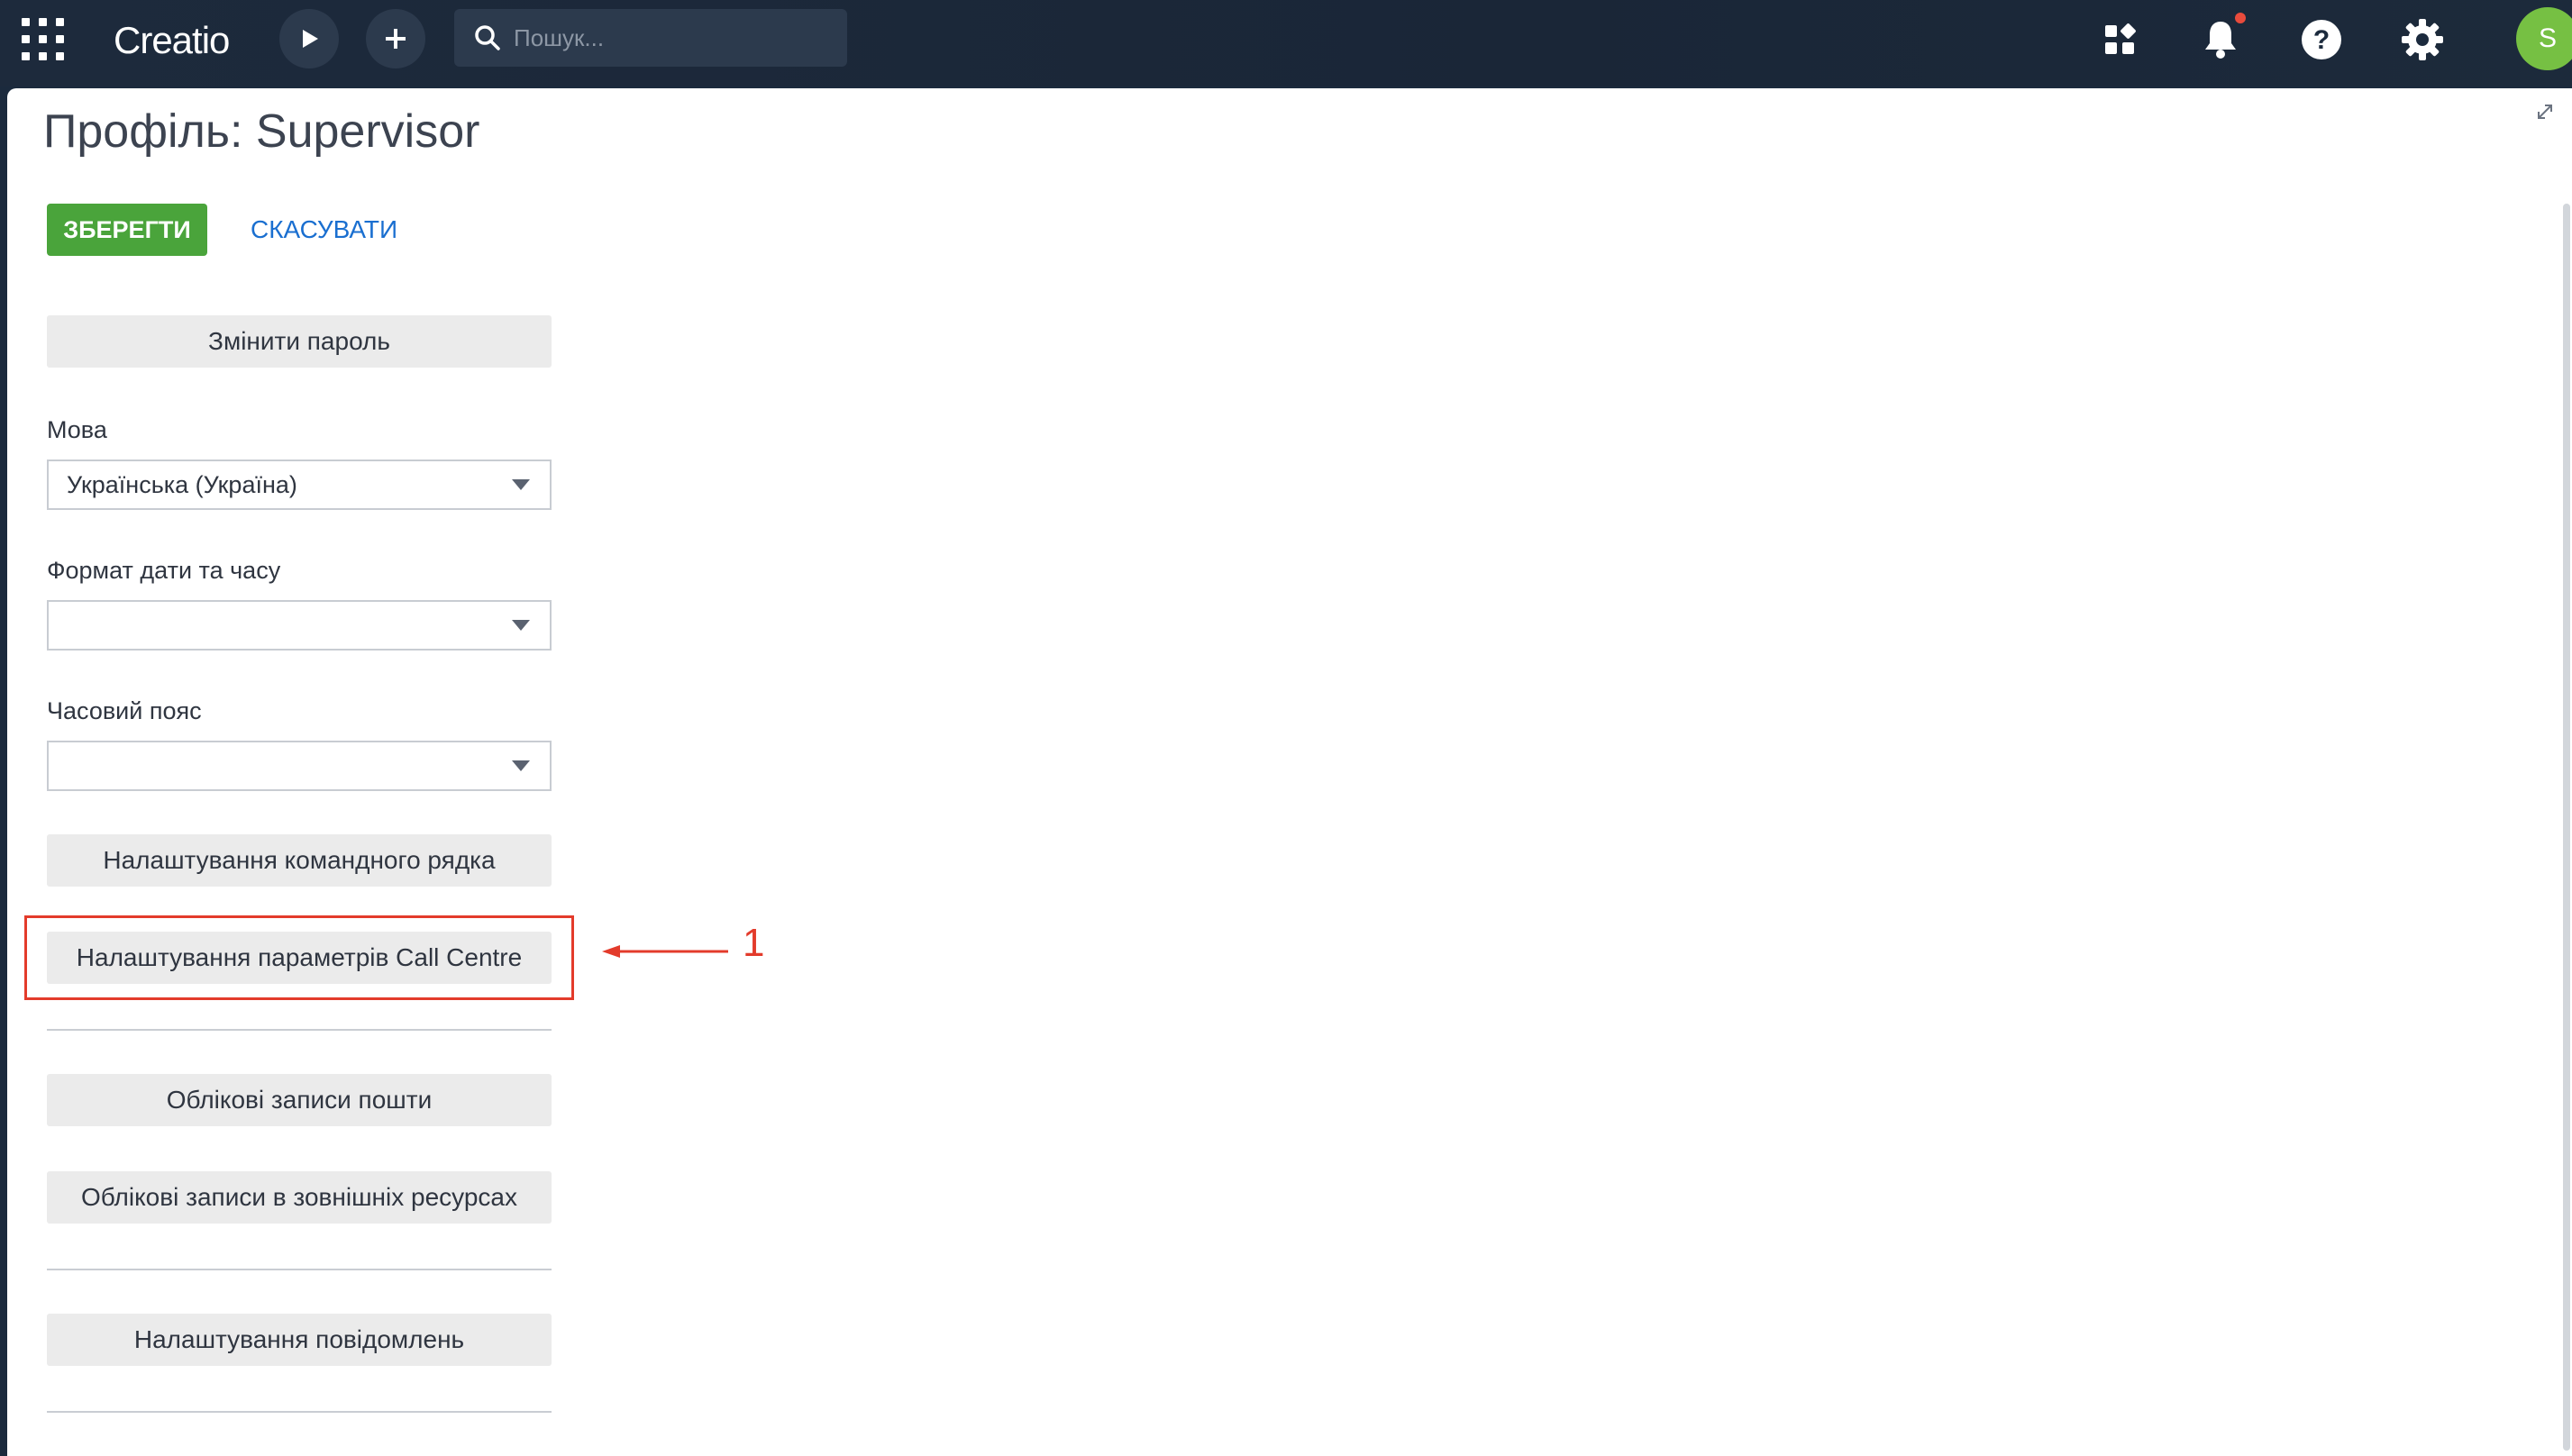 Image resolution: width=2572 pixels, height=1456 pixels. I want to click on datetime-format-select, so click(299, 626).